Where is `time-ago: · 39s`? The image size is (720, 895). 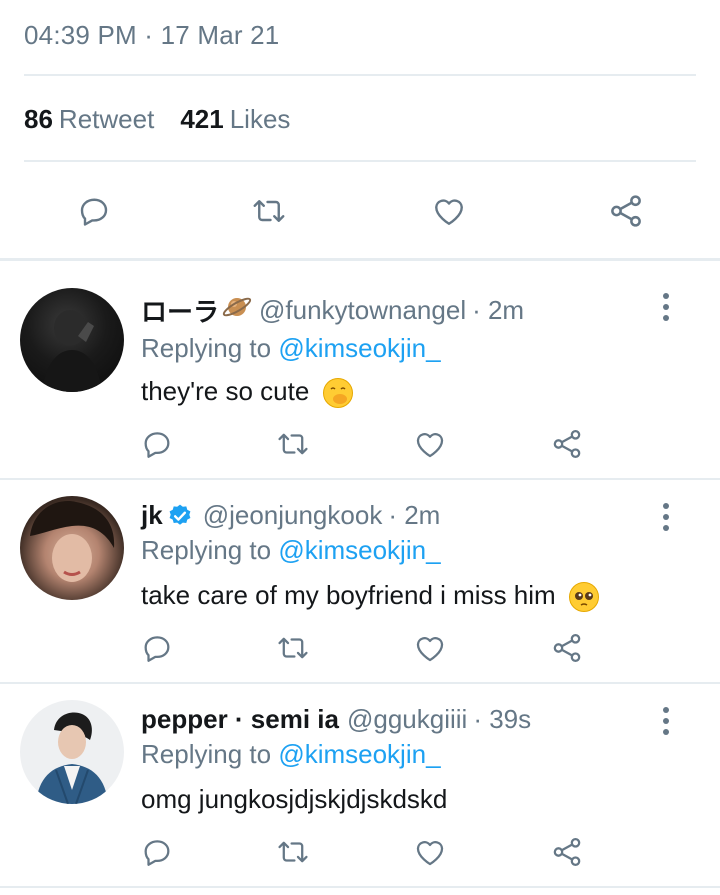
time-ago: · 39s is located at coordinates (502, 719).